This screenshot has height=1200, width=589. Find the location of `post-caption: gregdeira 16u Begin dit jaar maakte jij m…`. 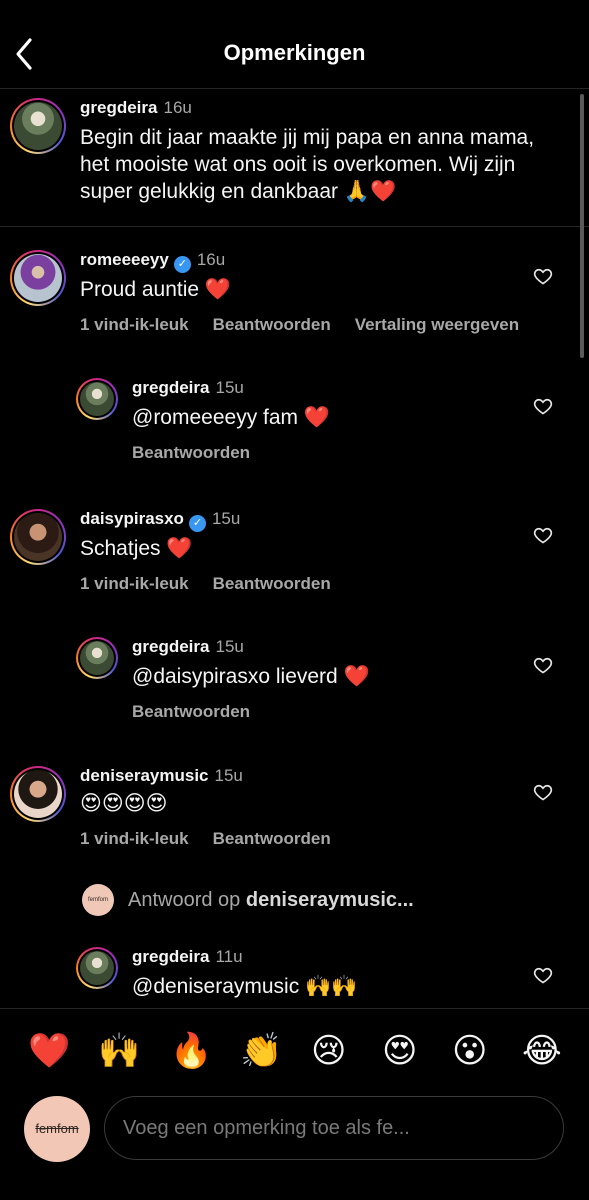

post-caption: gregdeira 16u Begin dit jaar maakte jij m… is located at coordinates (294, 157).